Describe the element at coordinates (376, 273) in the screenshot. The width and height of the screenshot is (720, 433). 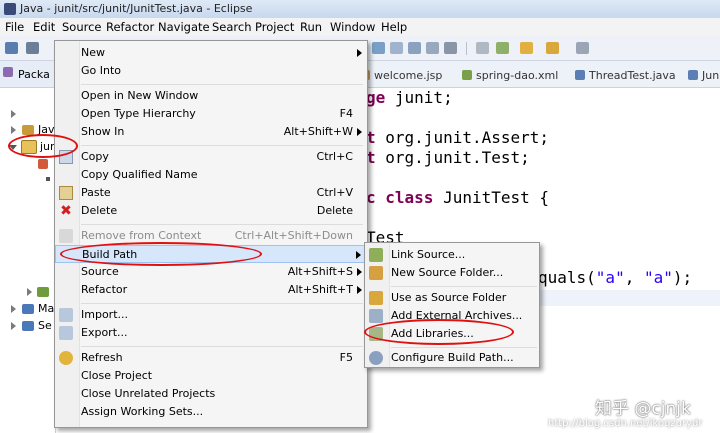
I see `new-source-folder-icon` at that location.